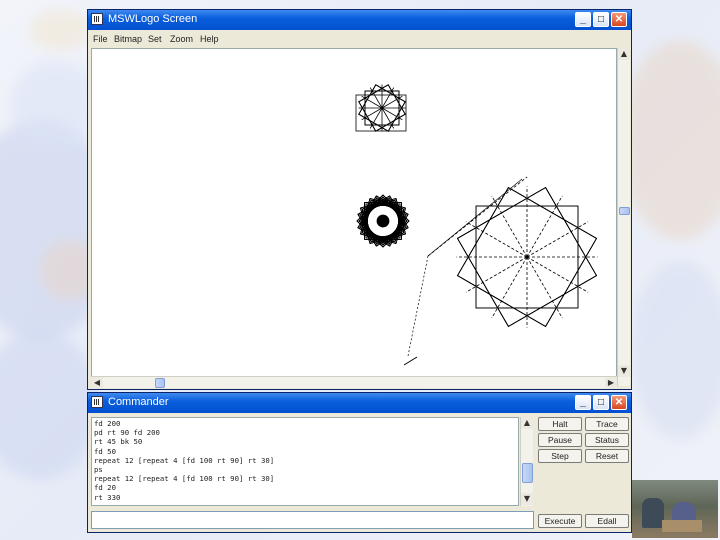  What do you see at coordinates (526, 461) in the screenshot?
I see `history-vertical-scrollbar: ▲ ▼` at bounding box center [526, 461].